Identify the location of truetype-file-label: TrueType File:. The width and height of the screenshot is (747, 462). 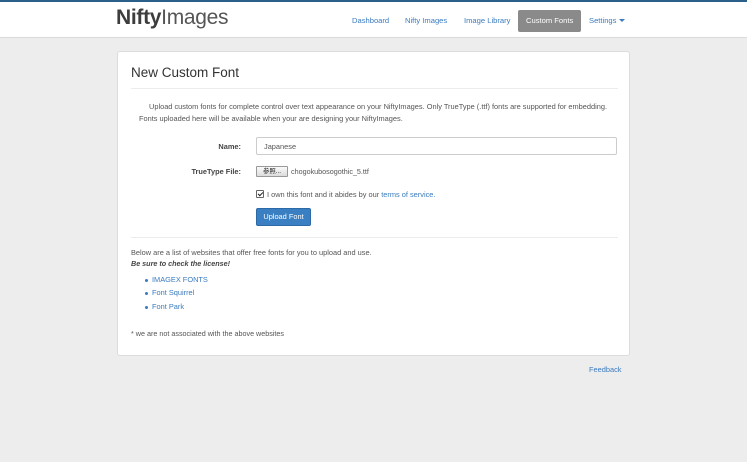
(216, 171).